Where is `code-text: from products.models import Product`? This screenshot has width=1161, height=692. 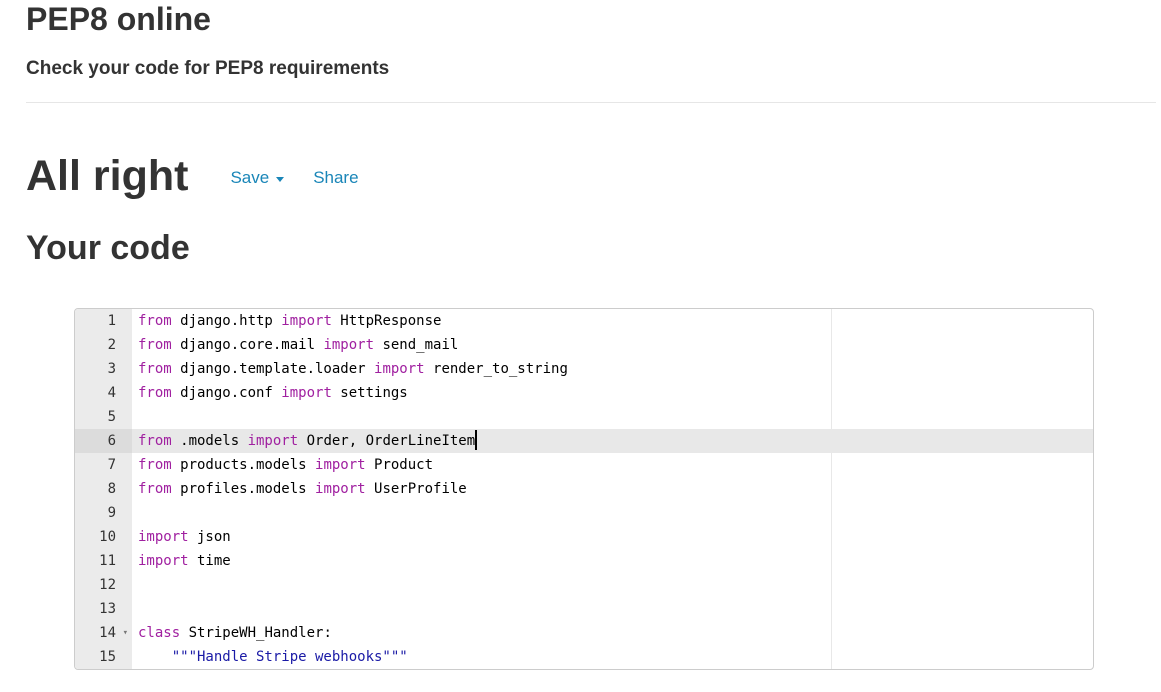 code-text: from products.models import Product is located at coordinates (285, 465).